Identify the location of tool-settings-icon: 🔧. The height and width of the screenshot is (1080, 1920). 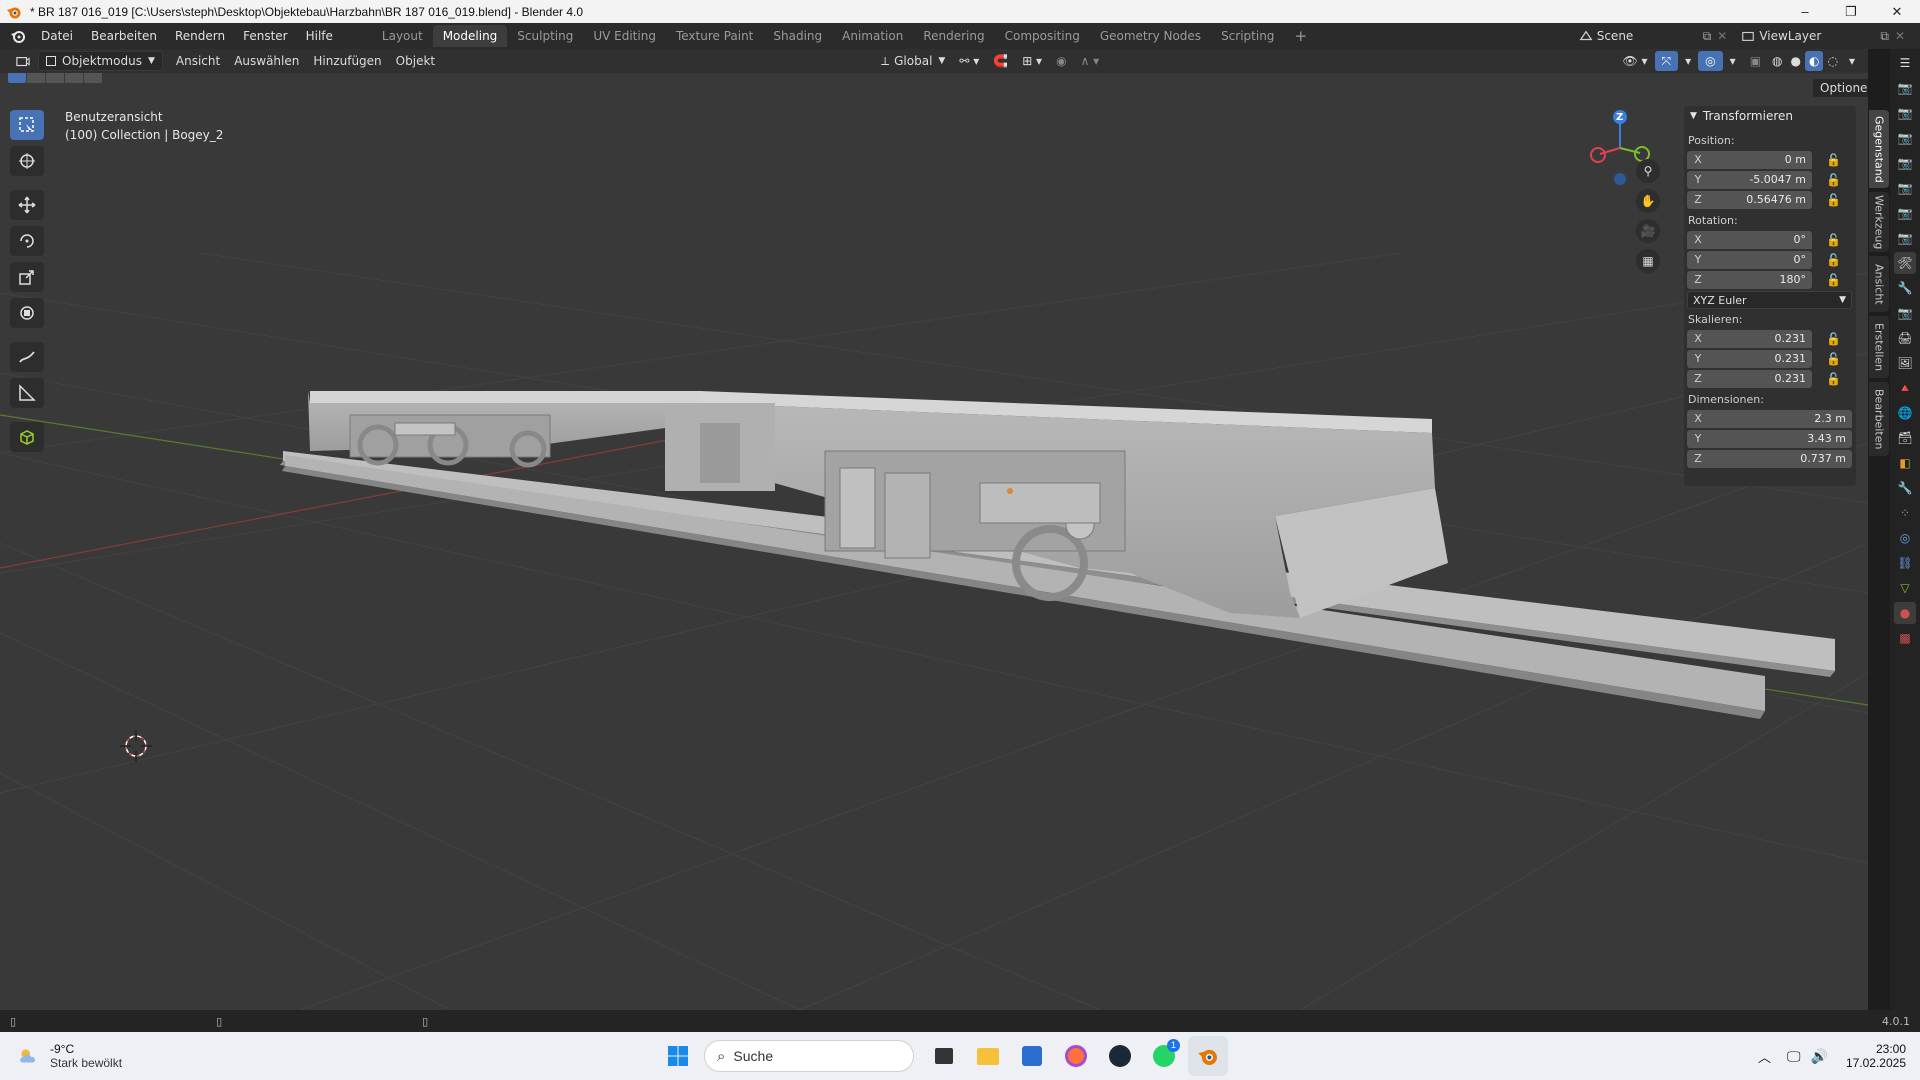
(1905, 288).